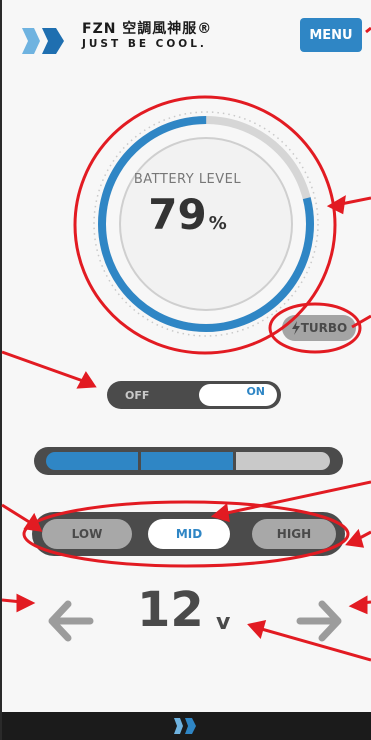 The height and width of the screenshot is (740, 371). Describe the element at coordinates (70, 621) in the screenshot. I see `arrow-left-icon` at that location.